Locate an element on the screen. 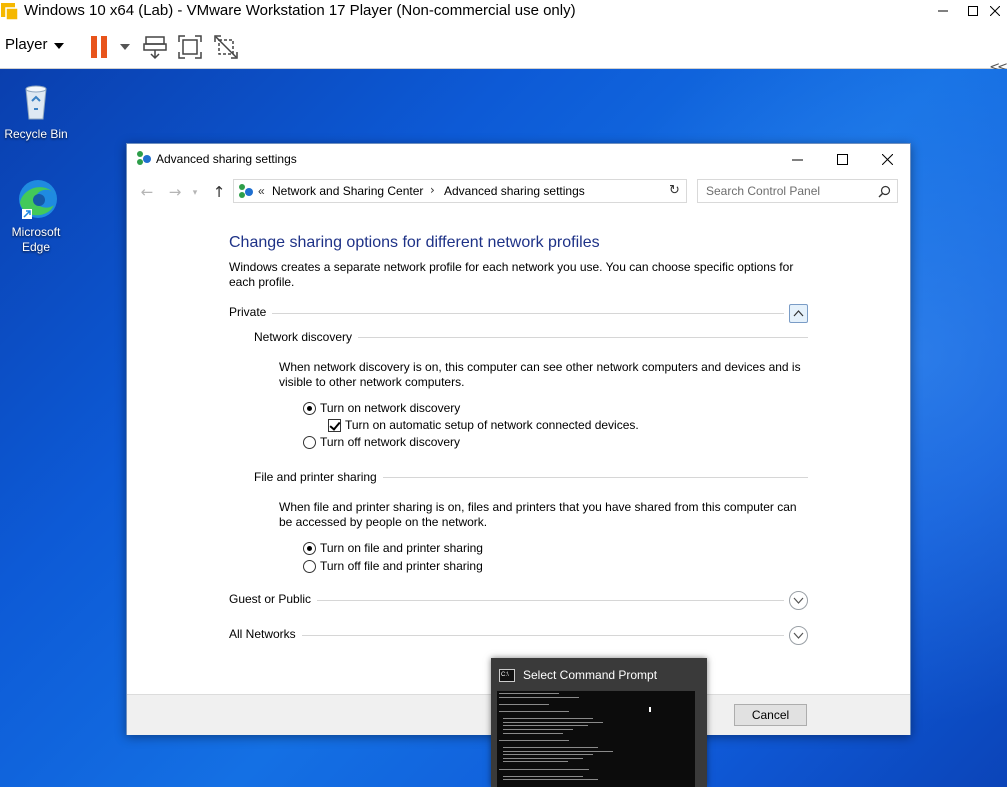 This screenshot has width=1007, height=787. minimize-button is located at coordinates (943, 11).